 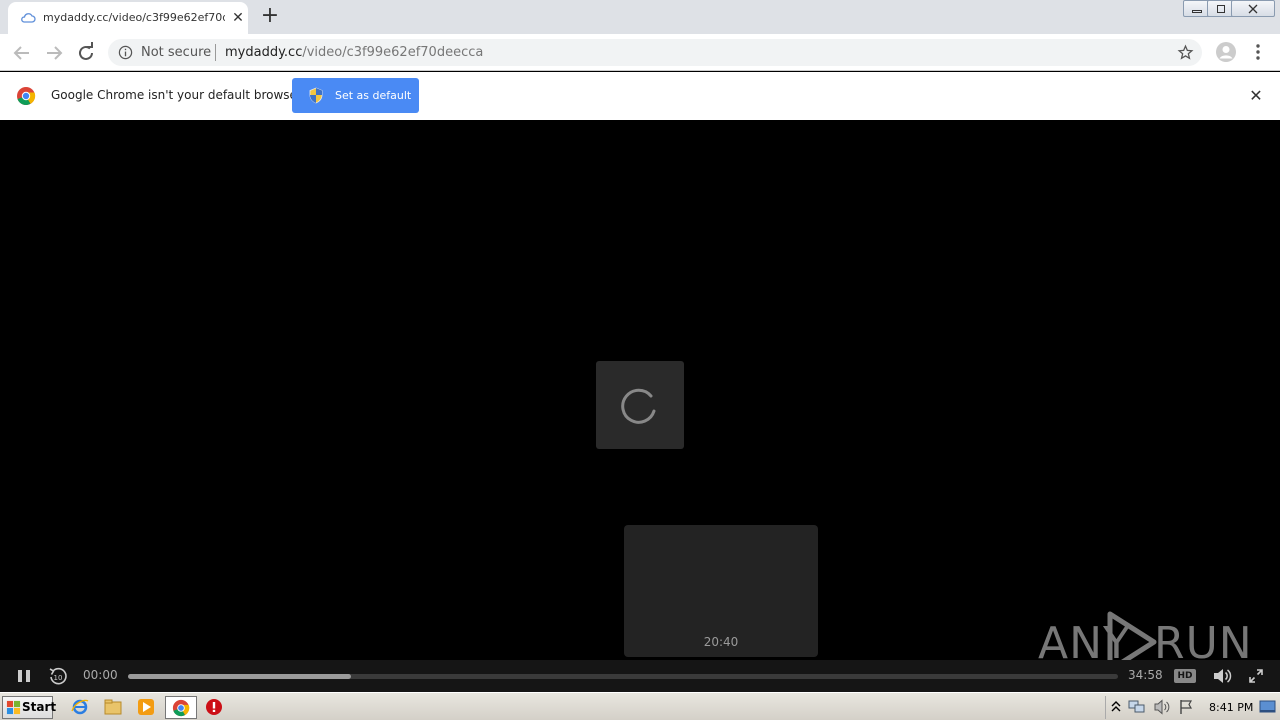 I want to click on infobar-close-button: ✕, so click(x=1256, y=96).